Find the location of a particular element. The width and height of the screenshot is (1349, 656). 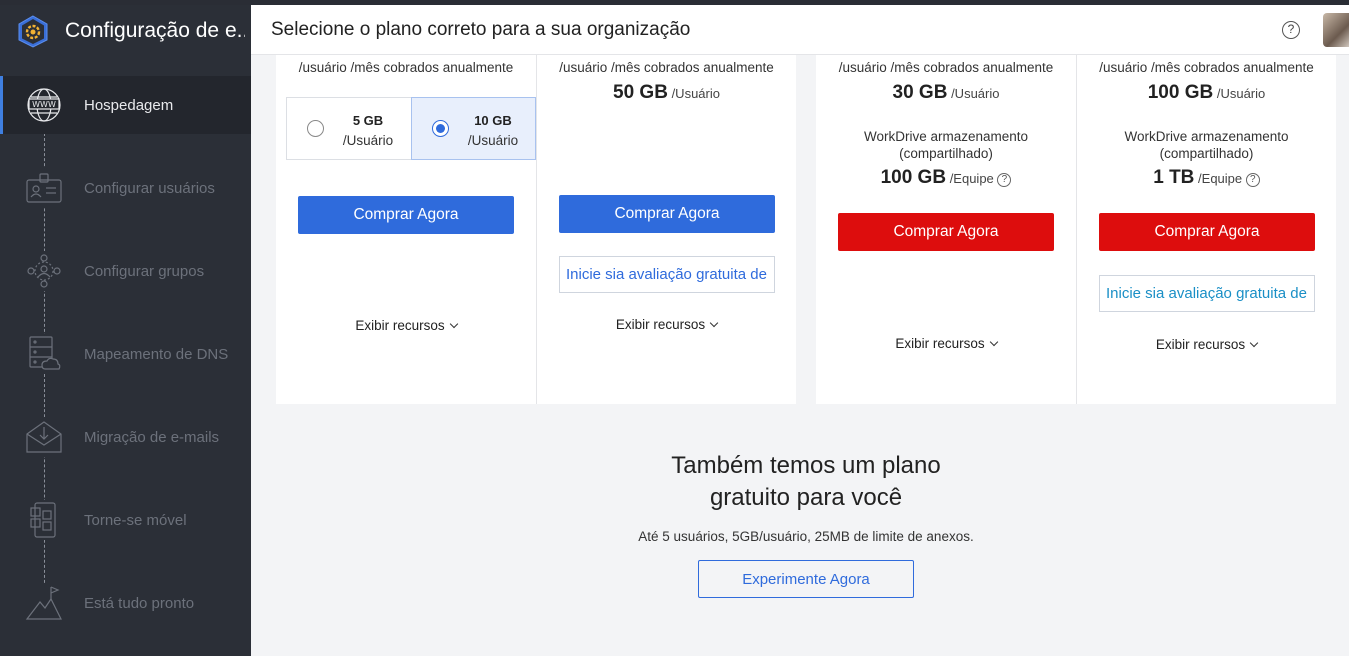

svg-text: WWW is located at coordinates (44, 104).